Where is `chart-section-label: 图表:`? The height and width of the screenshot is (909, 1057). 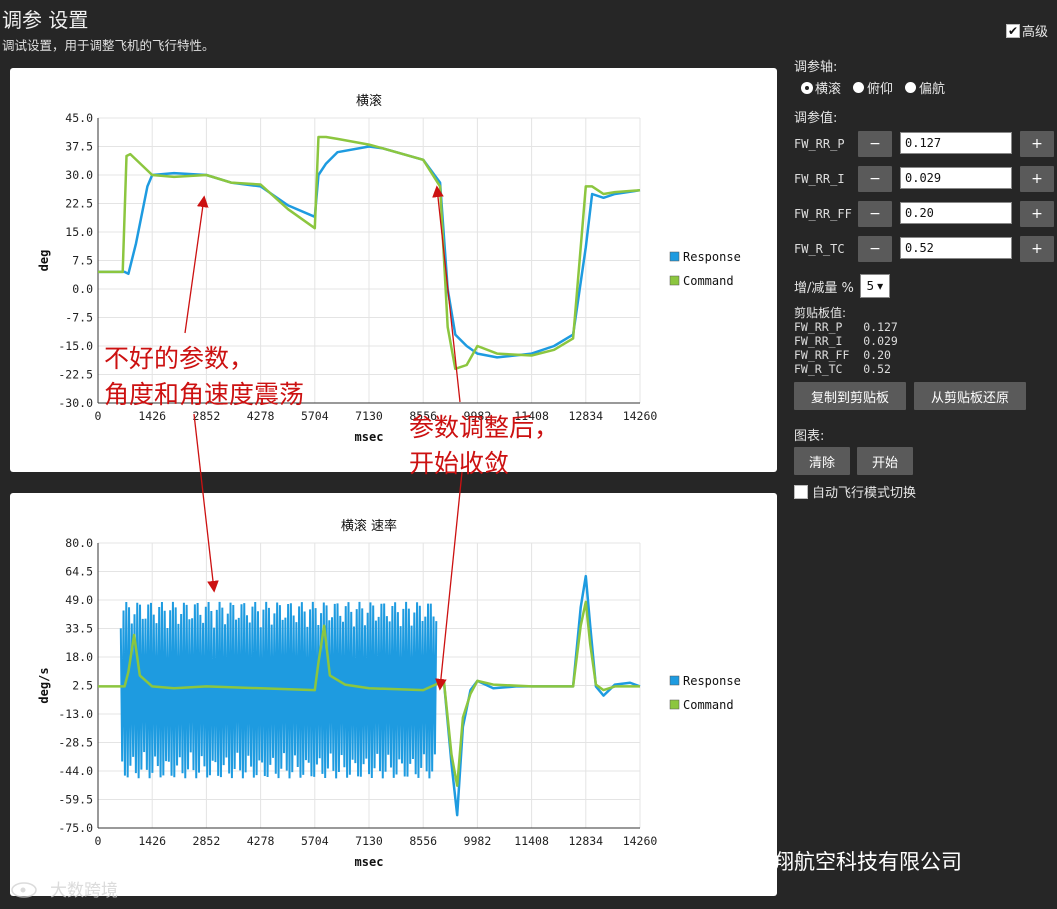
chart-section-label: 图表: is located at coordinates (809, 436).